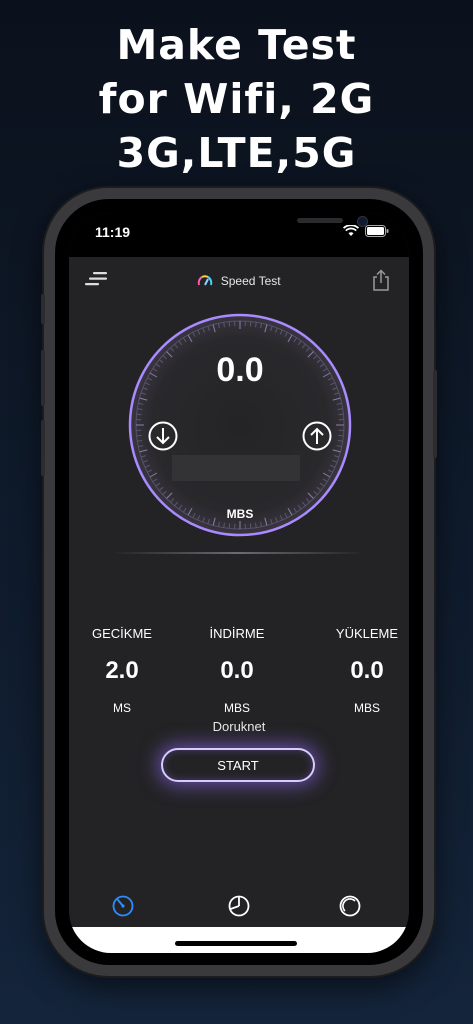 This screenshot has height=1024, width=473. What do you see at coordinates (320, 220) in the screenshot?
I see `speaker-grille` at bounding box center [320, 220].